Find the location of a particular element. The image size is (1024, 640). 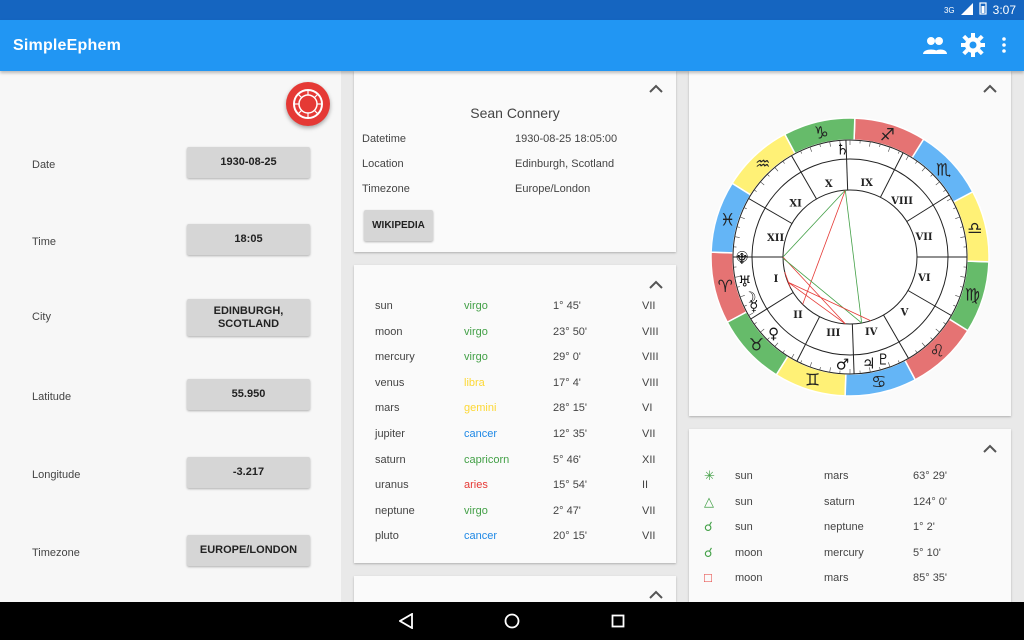

person-timezone-label: Timezone is located at coordinates (386, 189).